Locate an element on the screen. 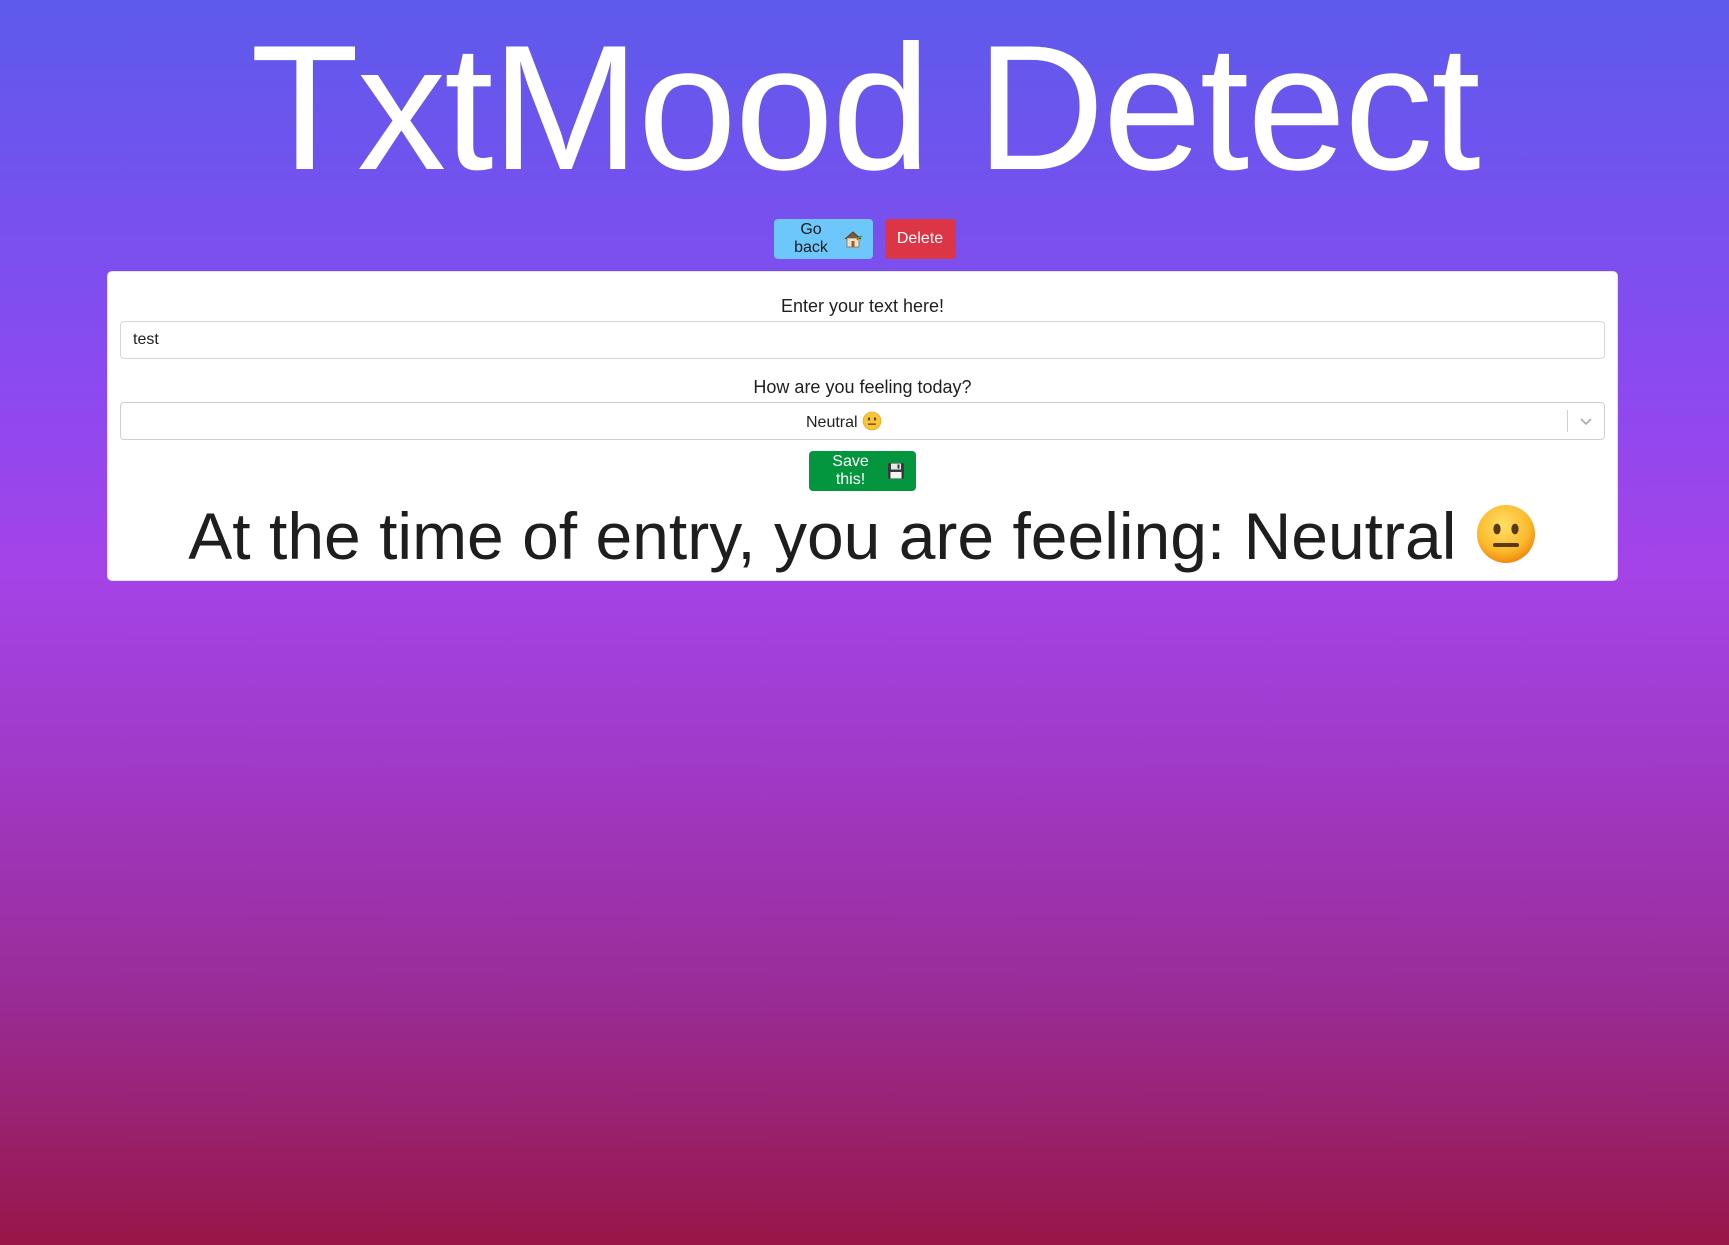 The height and width of the screenshot is (1245, 1729). mood-select-label: How are you feeling today? is located at coordinates (862, 387).